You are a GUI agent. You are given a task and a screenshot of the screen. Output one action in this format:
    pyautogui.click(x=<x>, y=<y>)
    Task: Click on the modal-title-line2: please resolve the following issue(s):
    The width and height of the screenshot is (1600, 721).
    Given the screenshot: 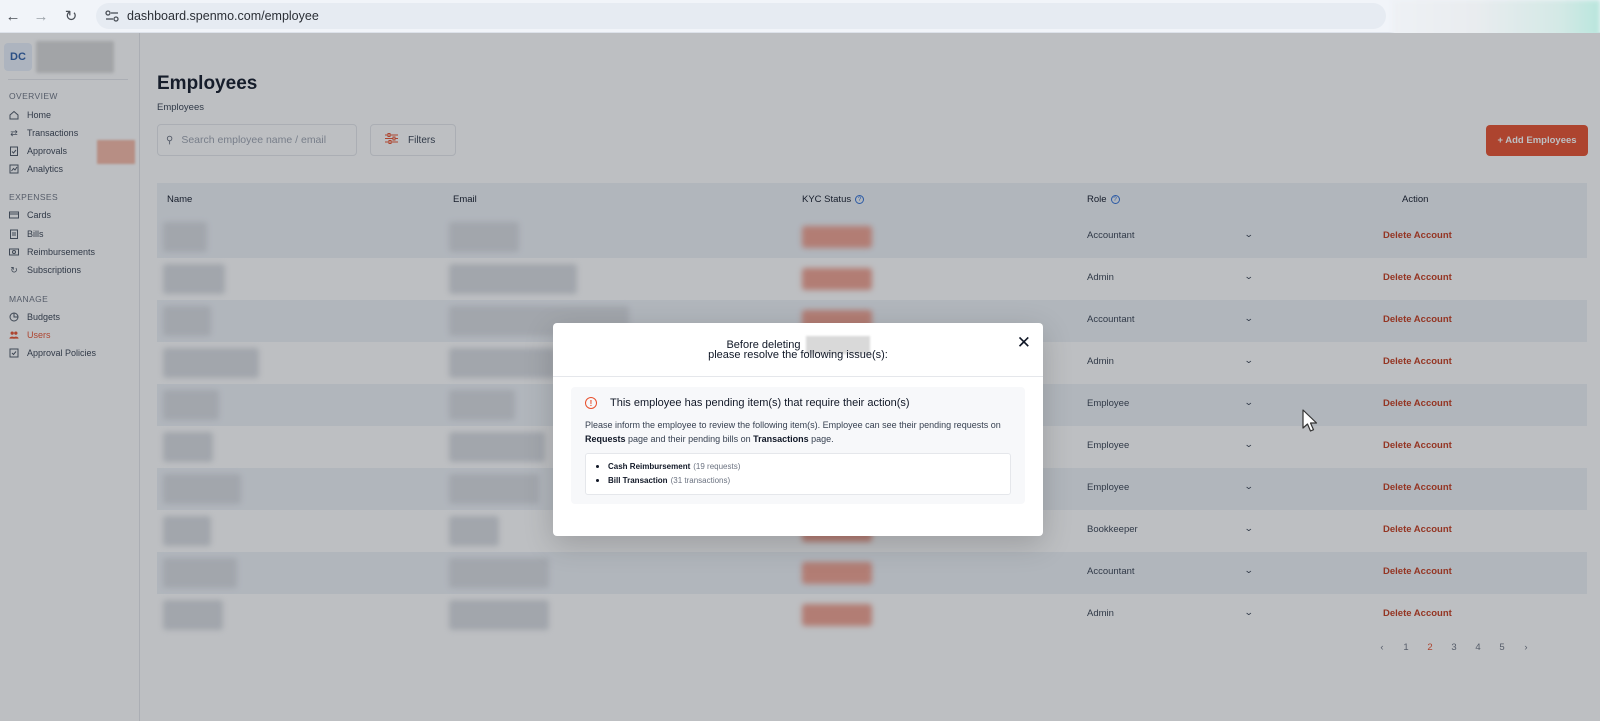 What is the action you would take?
    pyautogui.click(x=798, y=355)
    